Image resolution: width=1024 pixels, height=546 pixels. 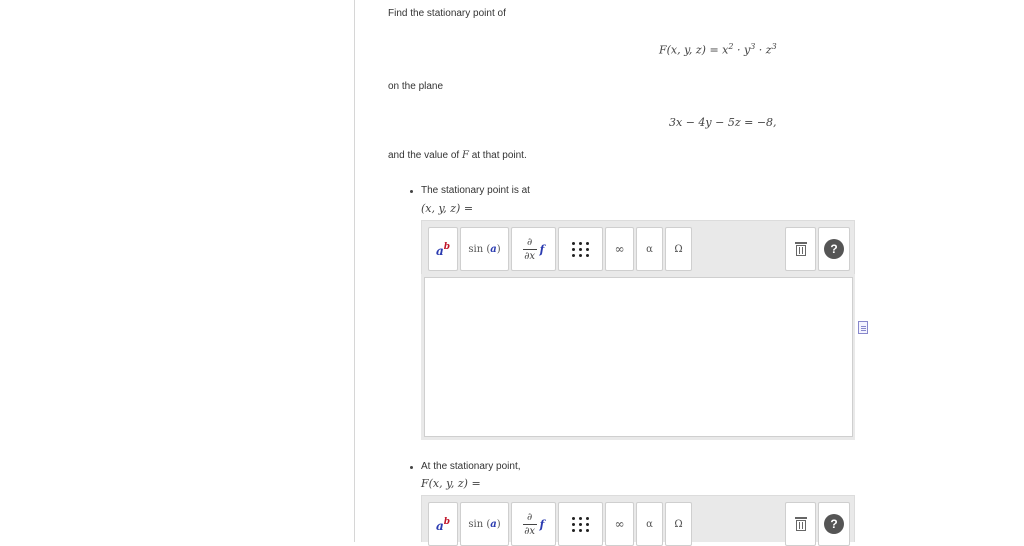 I want to click on part2-label: At the stationary point,, so click(x=471, y=466).